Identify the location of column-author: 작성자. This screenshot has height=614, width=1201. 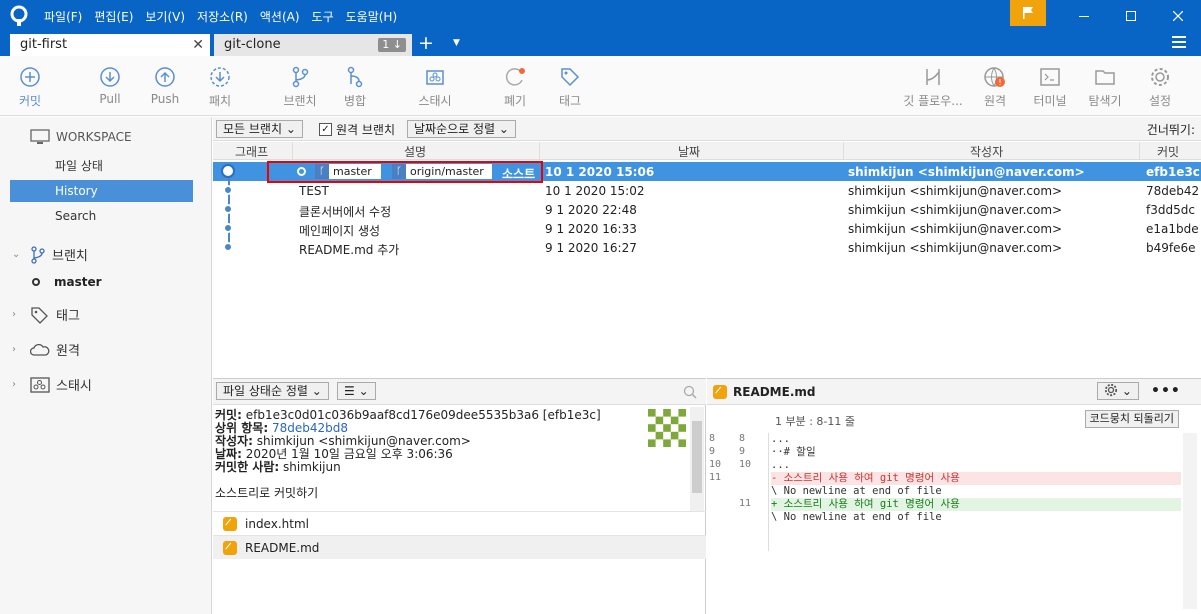
(986, 151).